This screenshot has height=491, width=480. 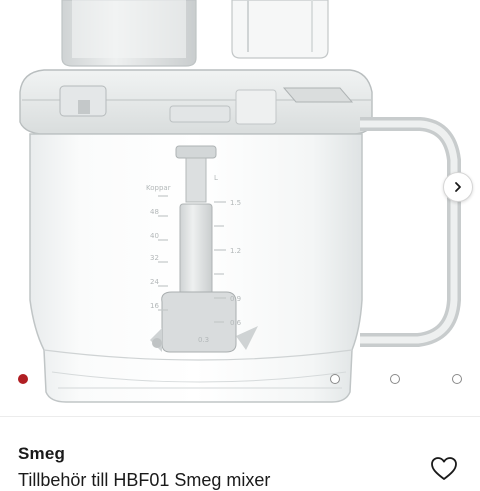 What do you see at coordinates (235, 251) in the screenshot?
I see `svg-text: 1.2` at bounding box center [235, 251].